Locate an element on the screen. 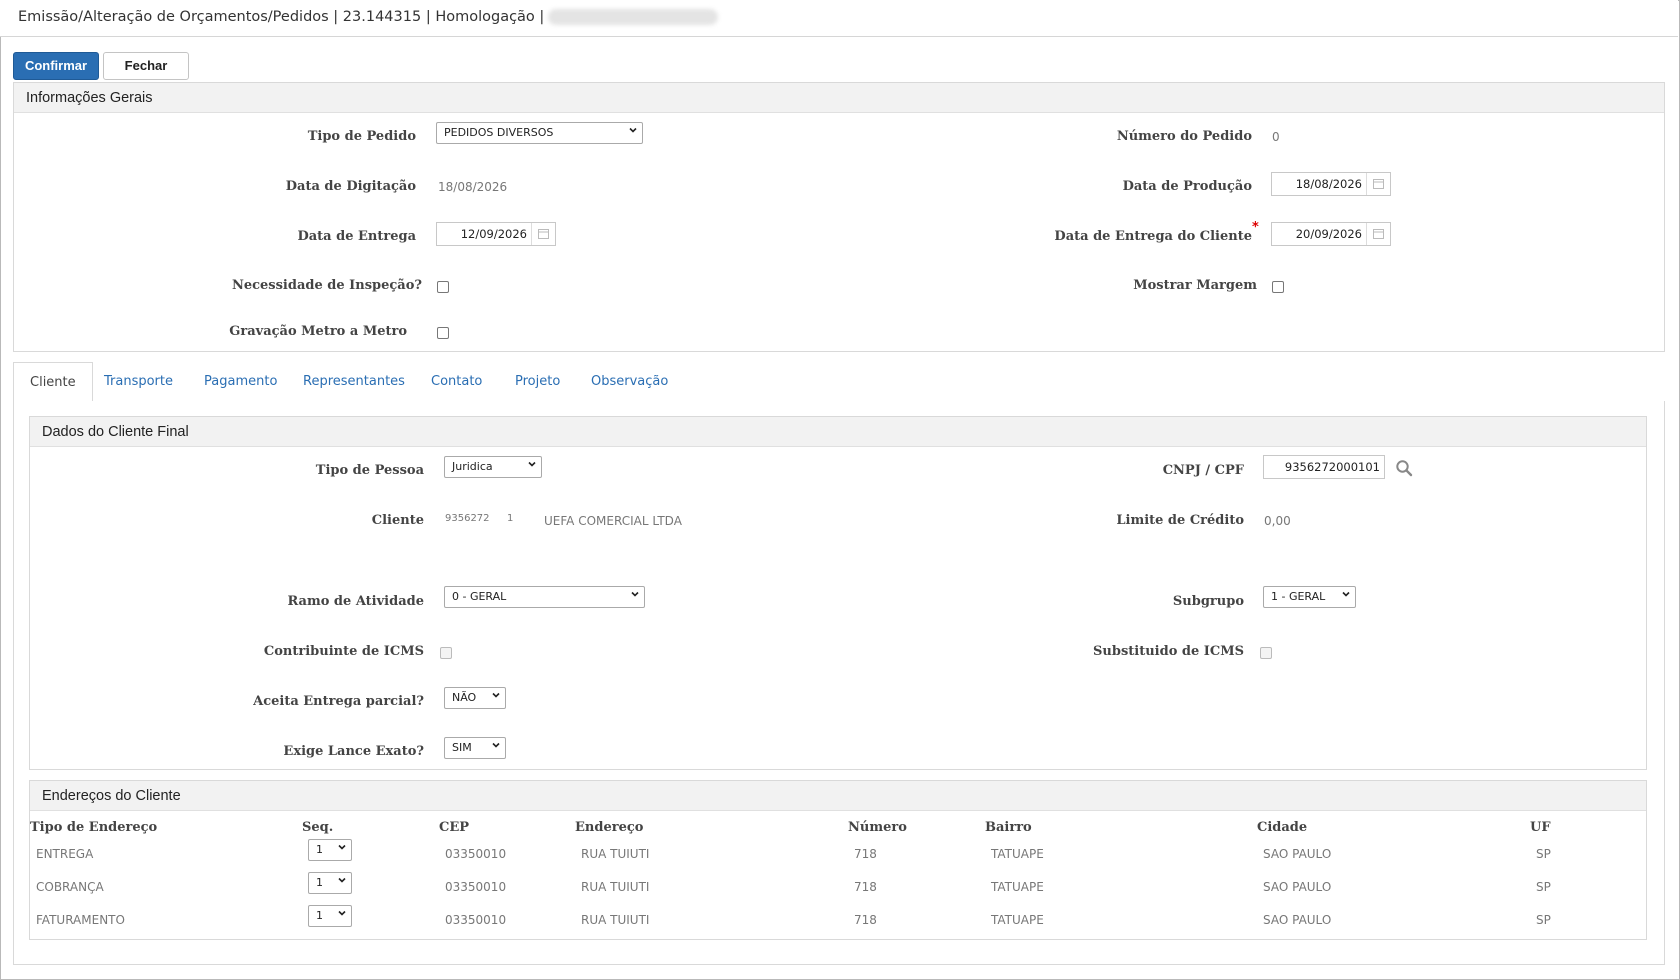  tipo-pessoa-label: Tipo de Pessoa is located at coordinates (369, 470).